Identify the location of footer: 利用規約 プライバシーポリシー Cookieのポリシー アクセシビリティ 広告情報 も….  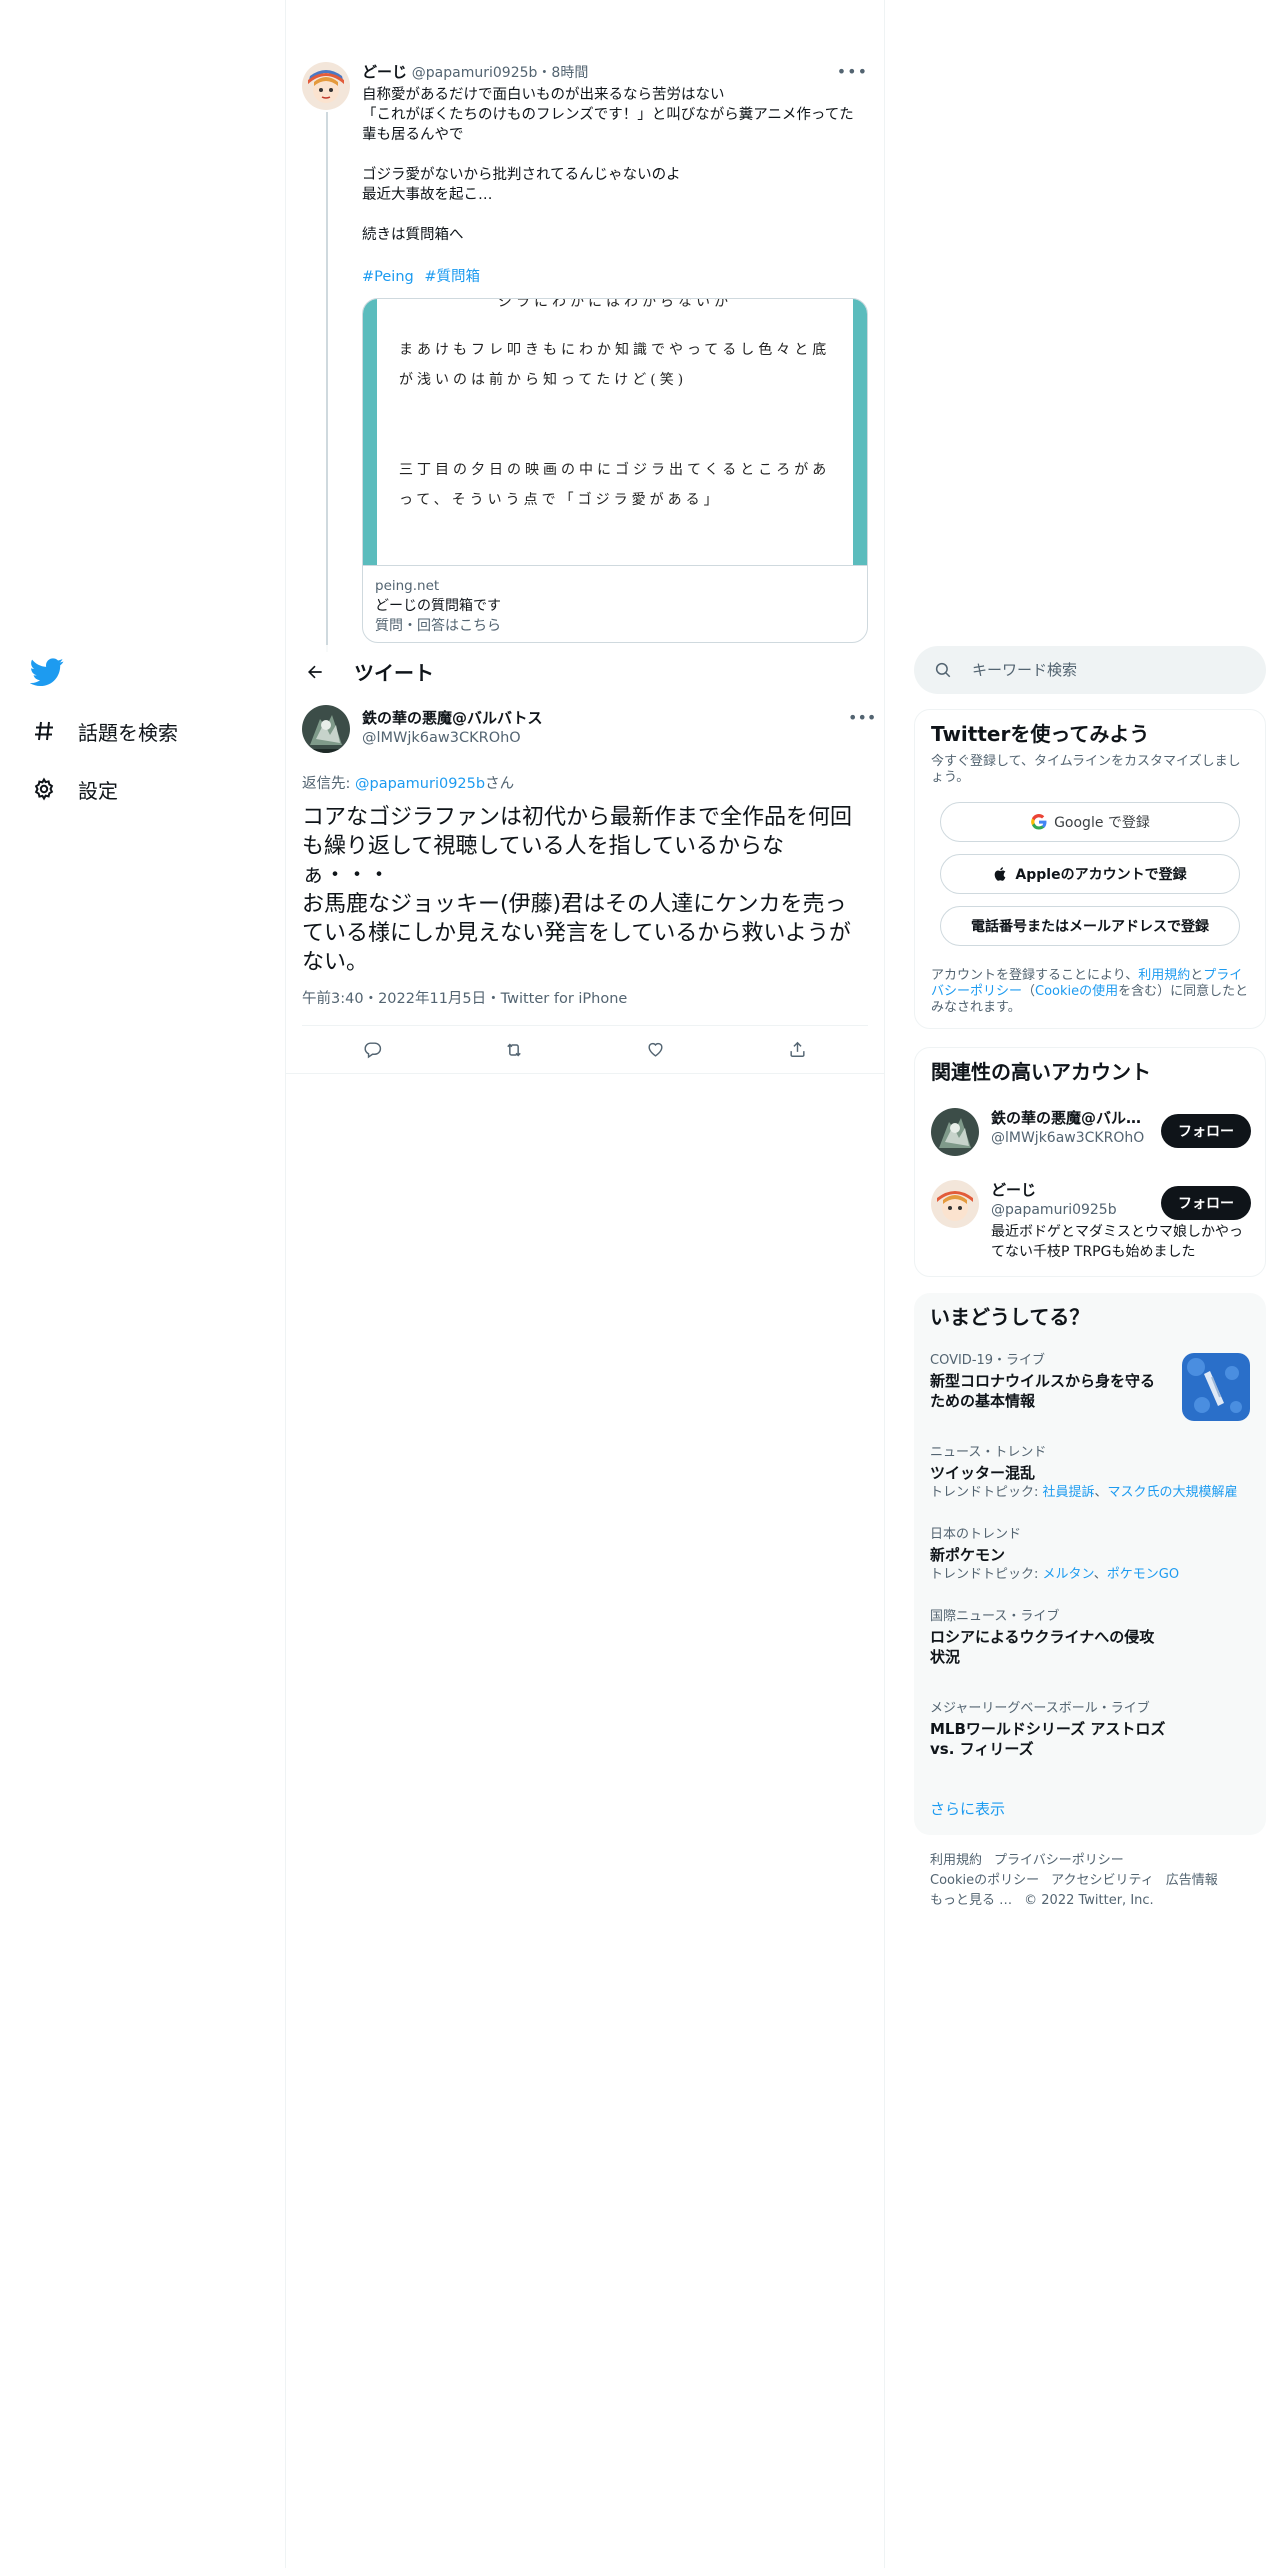
(1090, 1881).